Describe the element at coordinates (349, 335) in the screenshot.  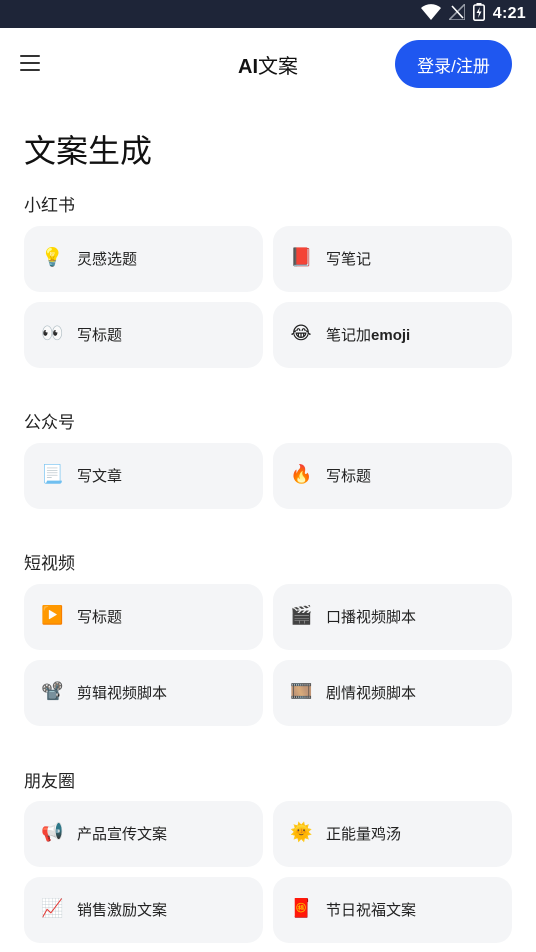
I see `card-label-main: 笔记加` at that location.